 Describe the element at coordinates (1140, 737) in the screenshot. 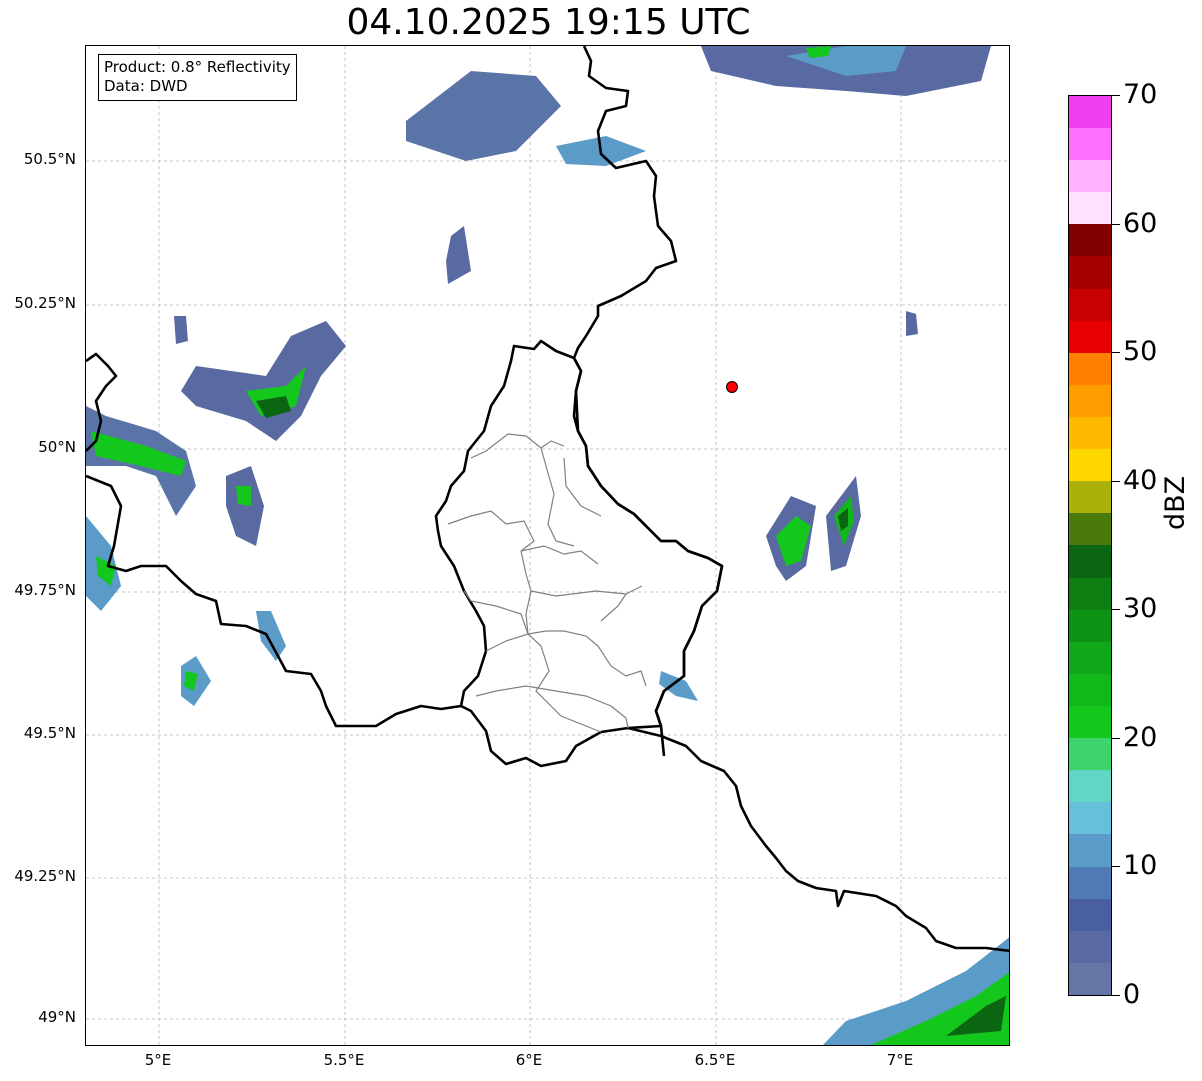

I see `colorbar-tick-label: 20` at that location.